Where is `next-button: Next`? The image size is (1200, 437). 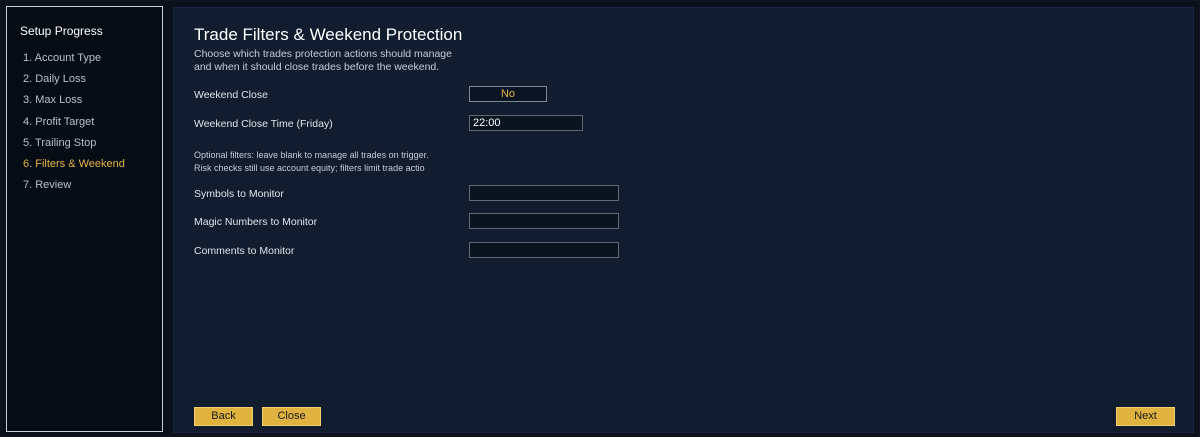
next-button: Next is located at coordinates (1145, 416).